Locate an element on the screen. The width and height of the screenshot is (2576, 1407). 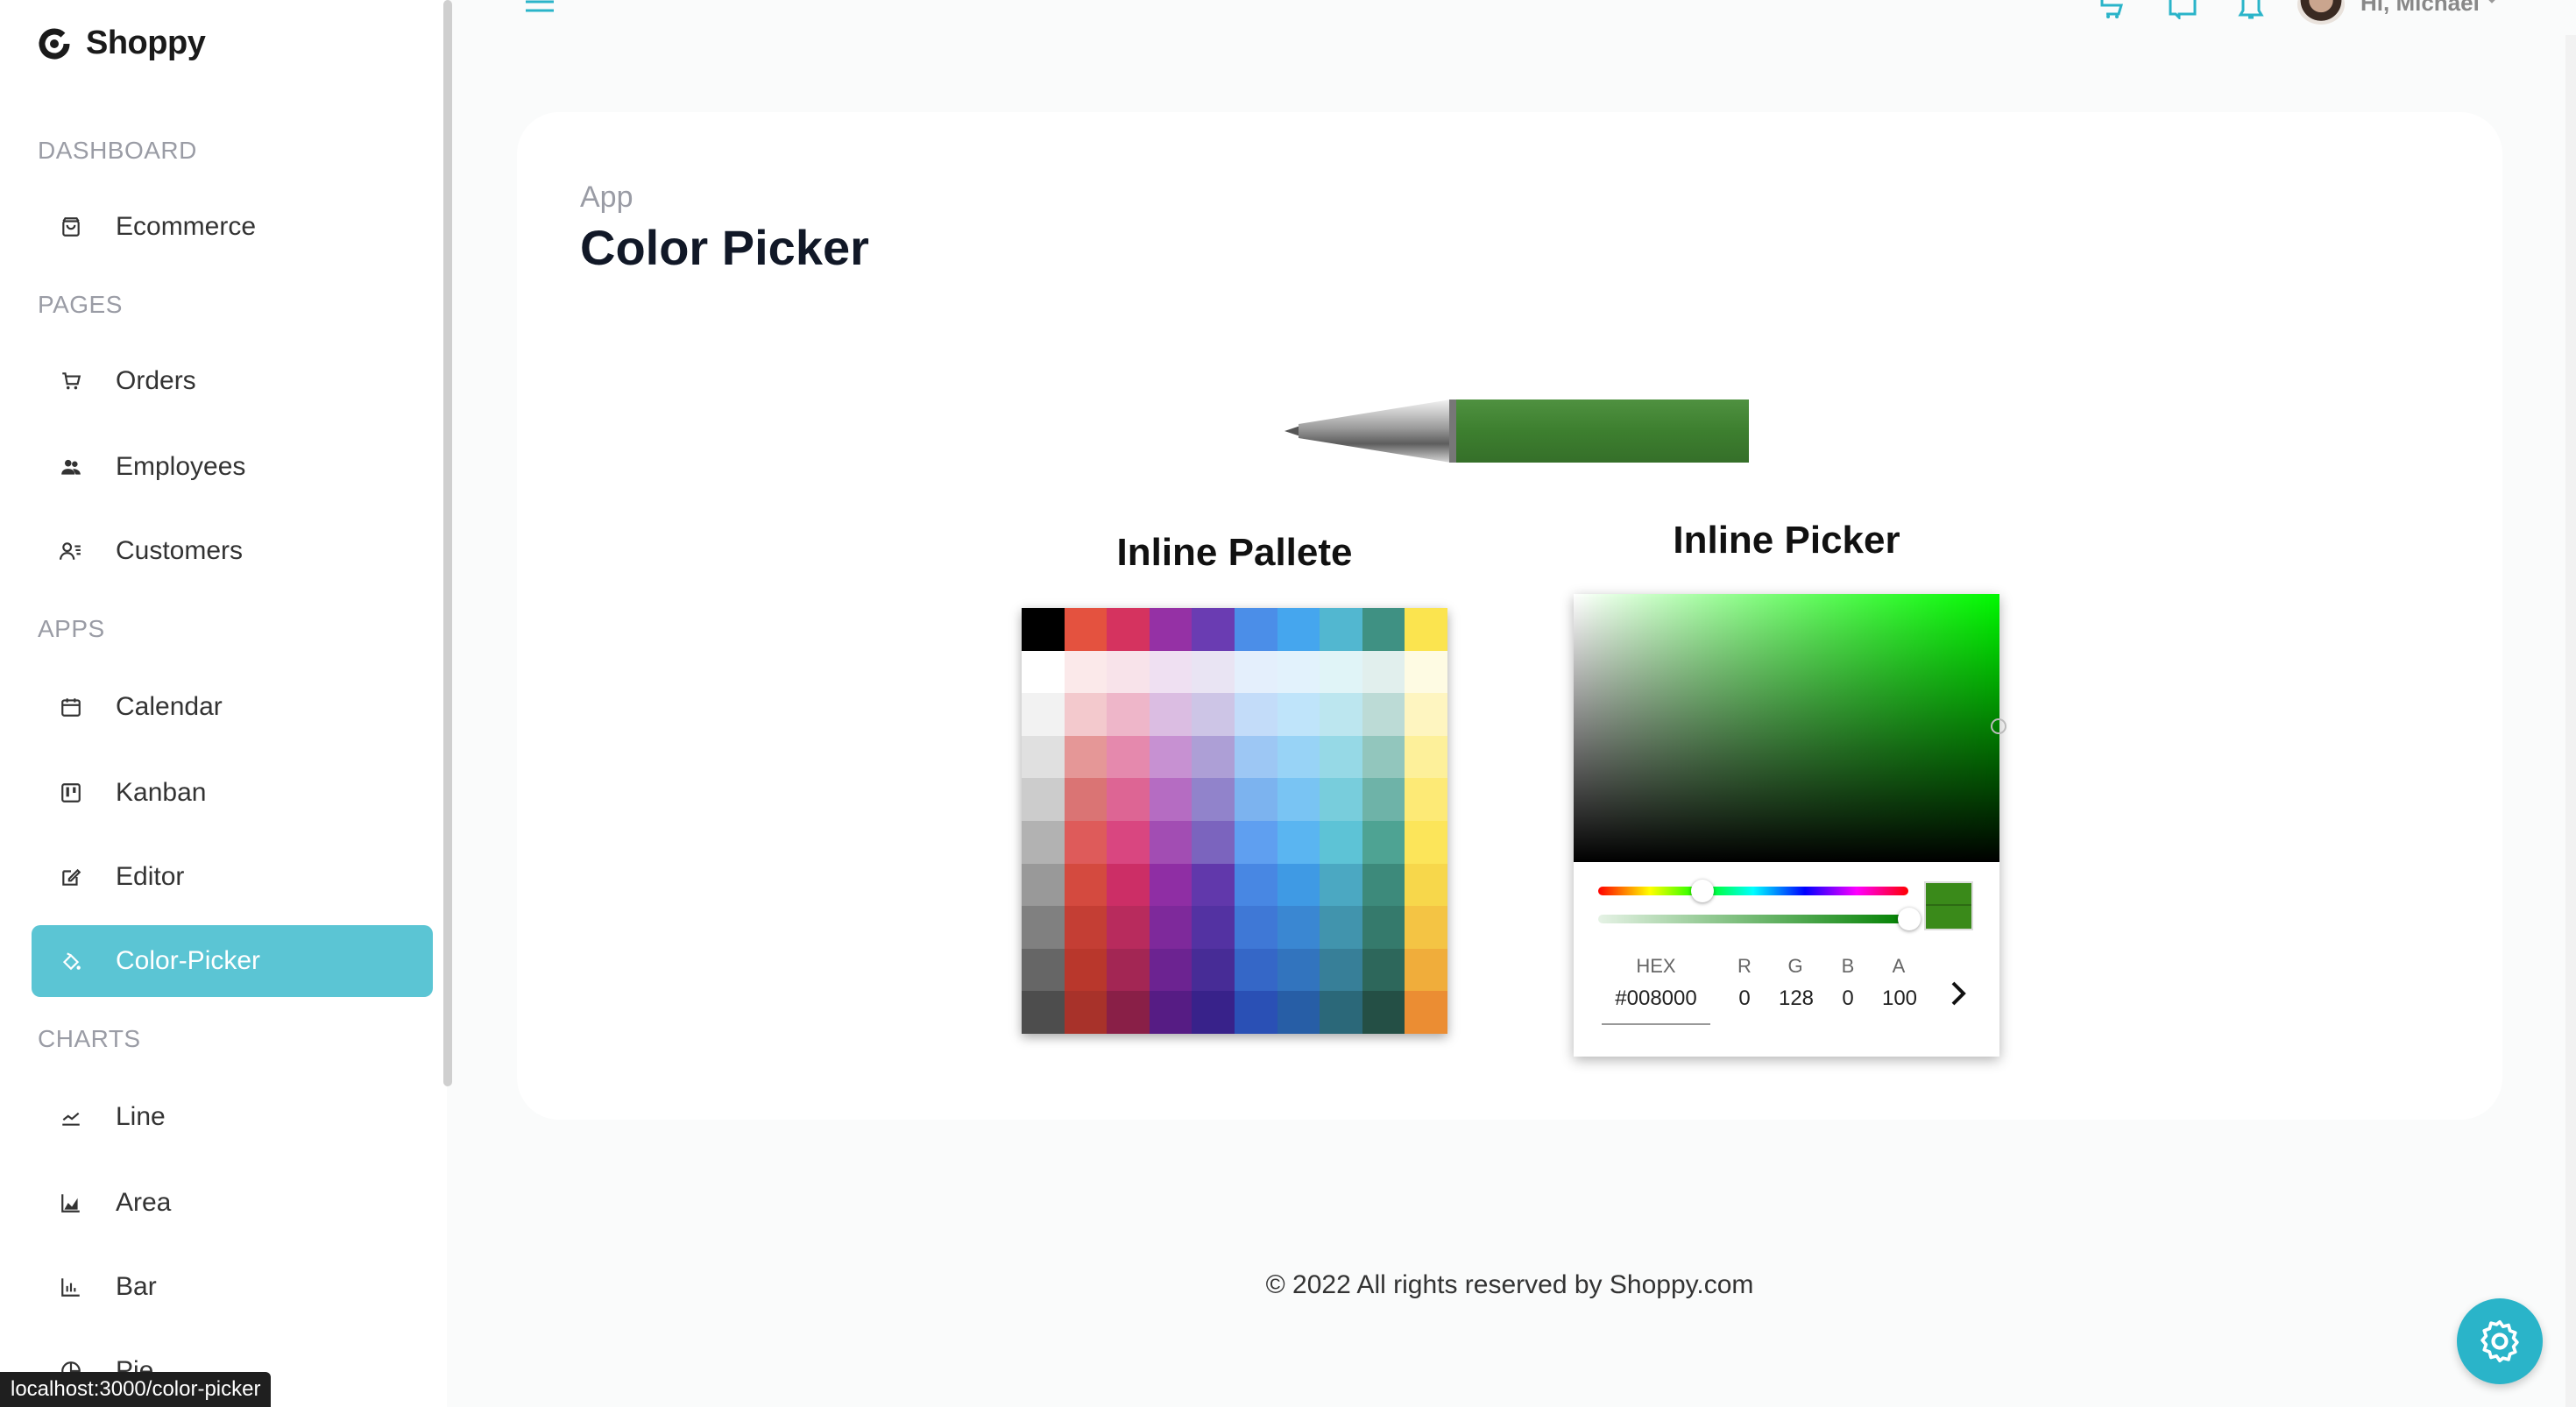
chevron-right-icon is located at coordinates (1958, 993).